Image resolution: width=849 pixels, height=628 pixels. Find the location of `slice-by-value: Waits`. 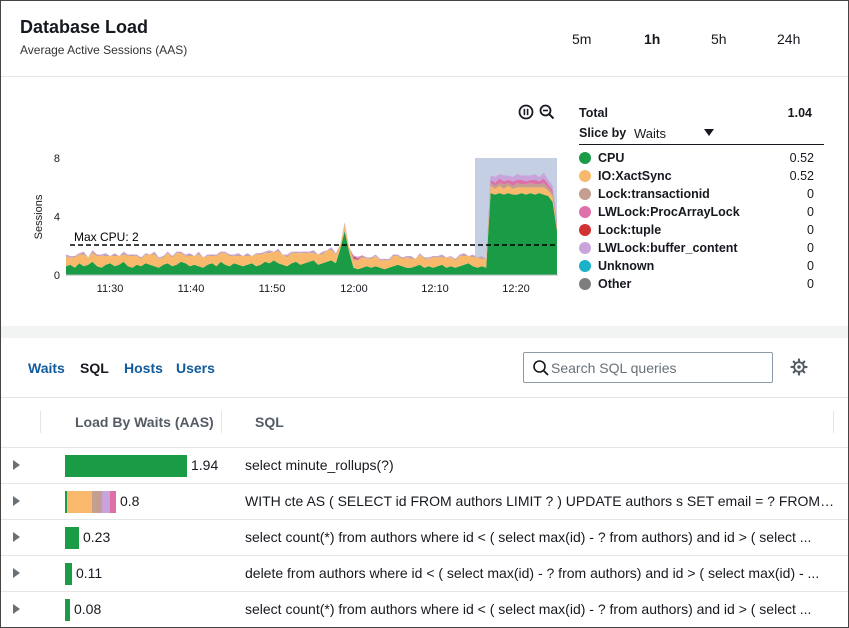

slice-by-value: Waits is located at coordinates (650, 133).